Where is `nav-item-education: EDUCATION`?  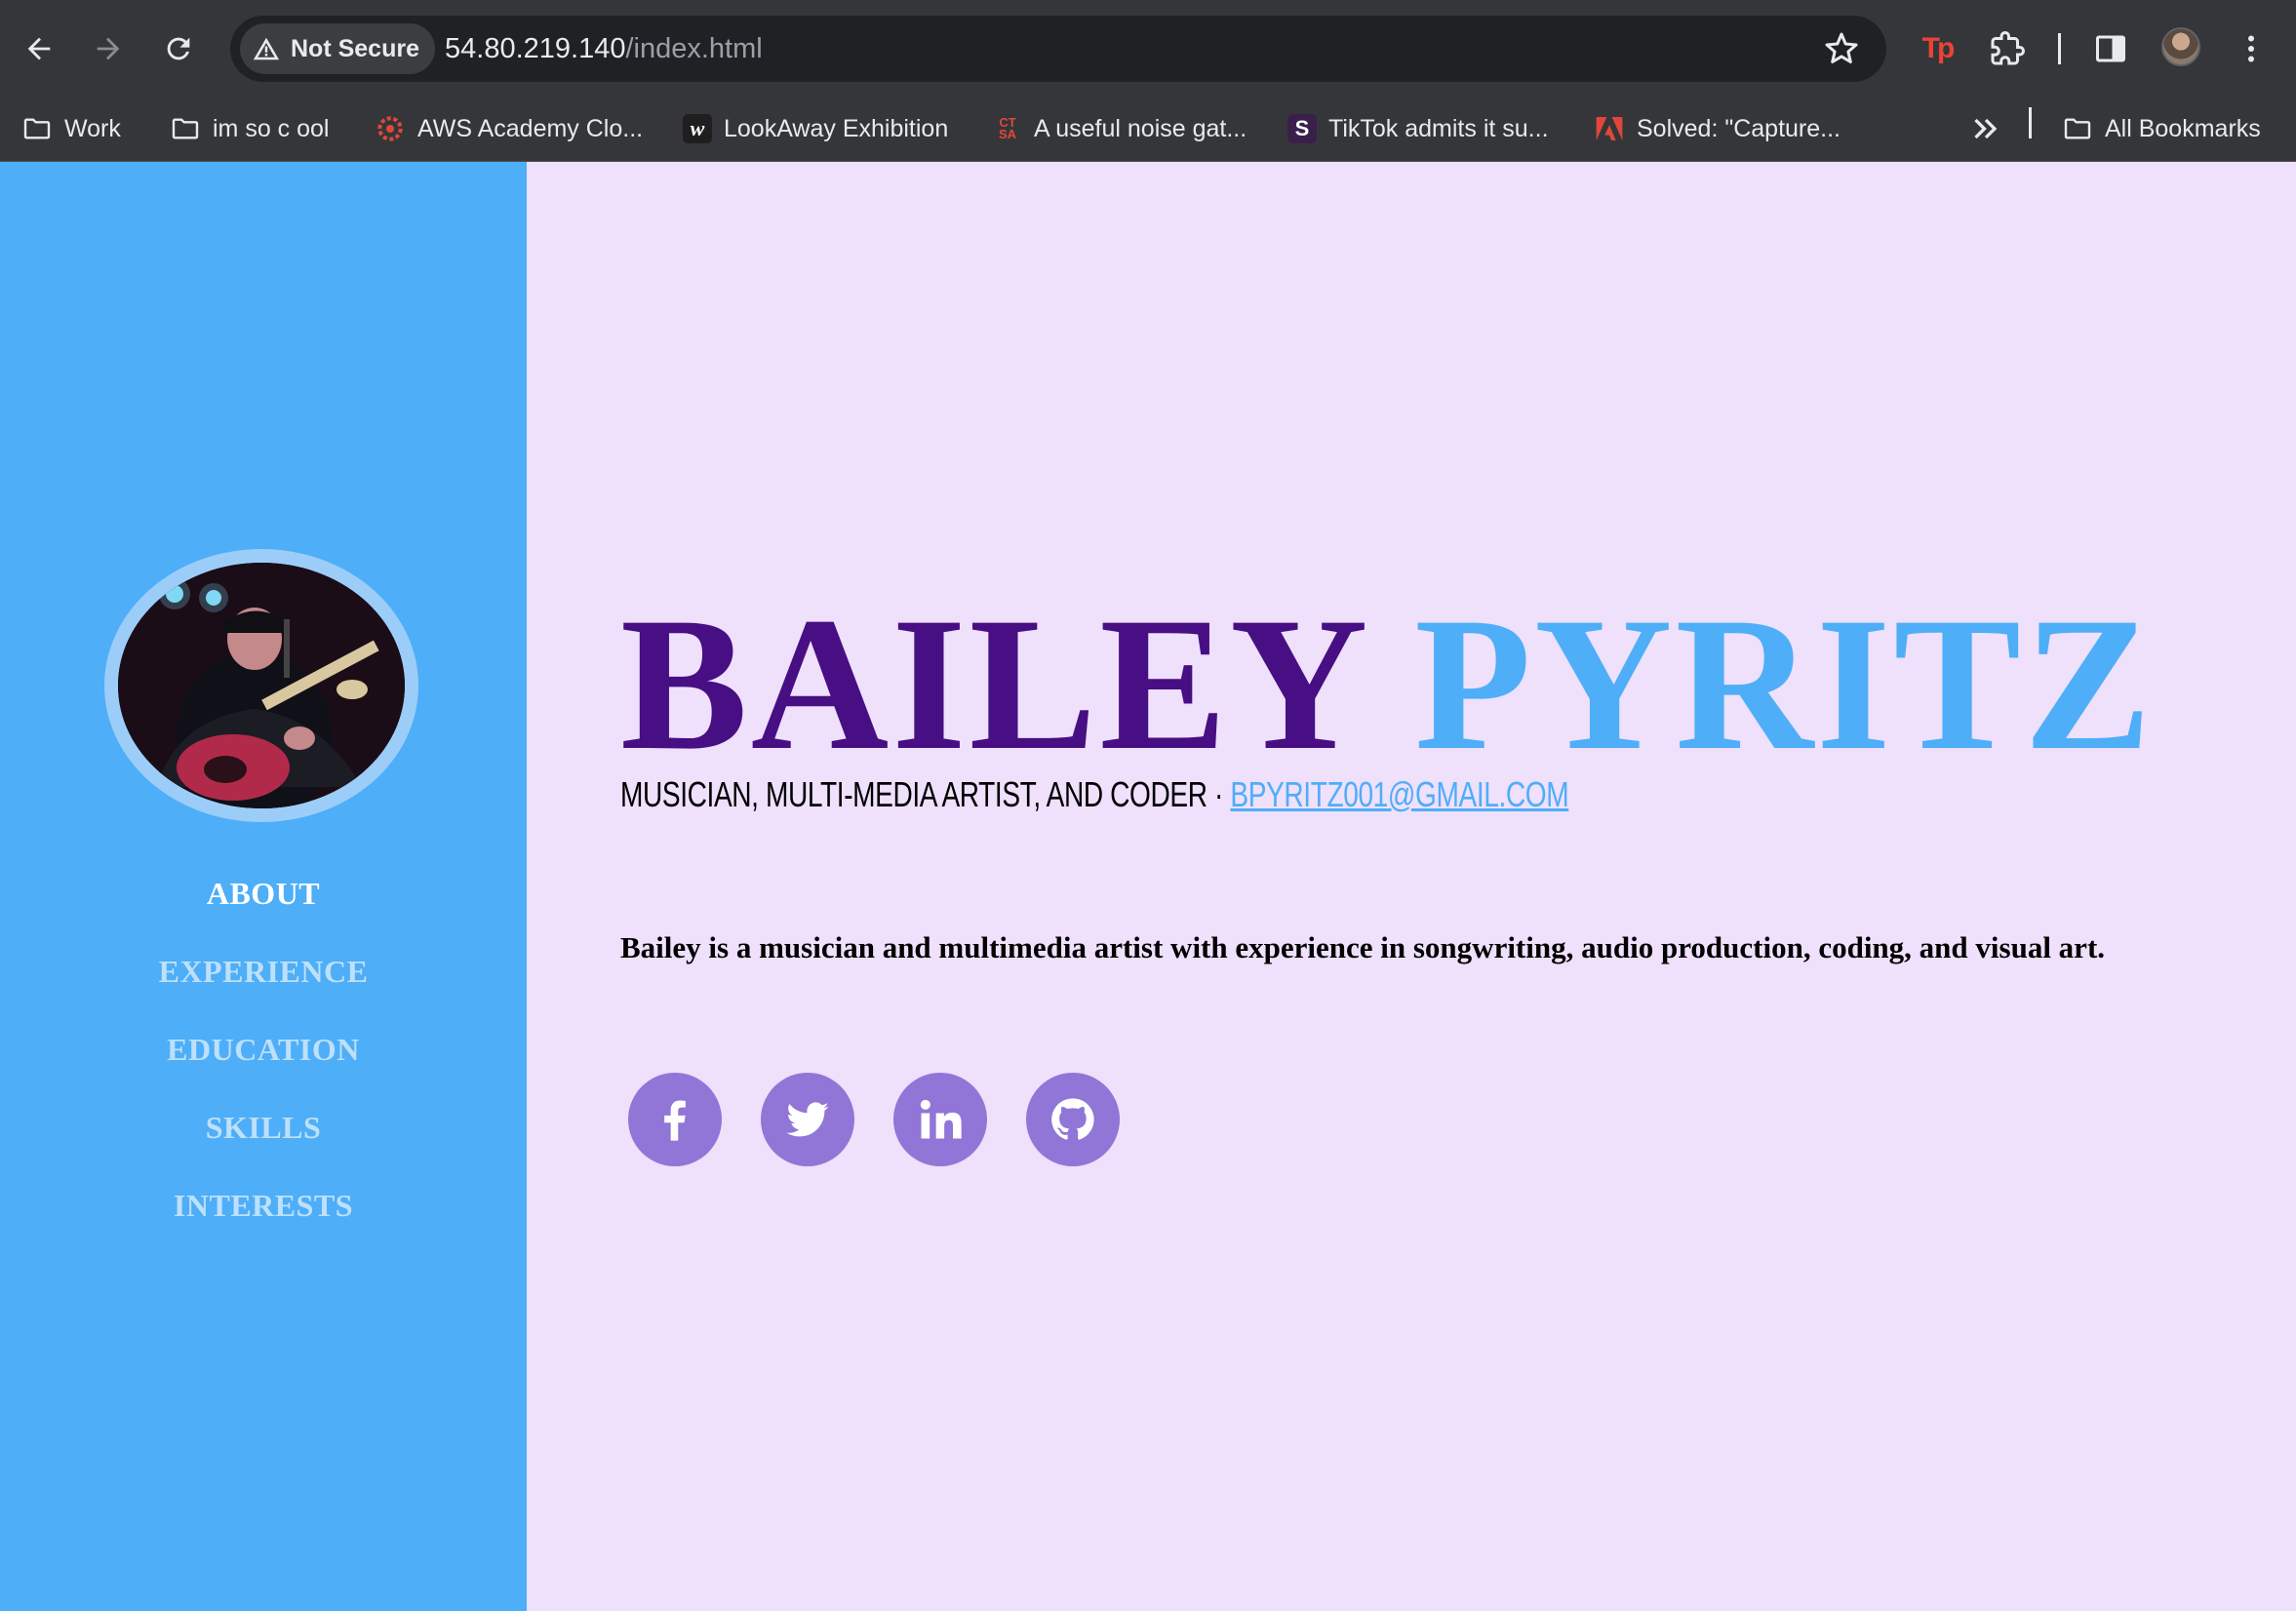
nav-item-education: EDUCATION is located at coordinates (263, 1049).